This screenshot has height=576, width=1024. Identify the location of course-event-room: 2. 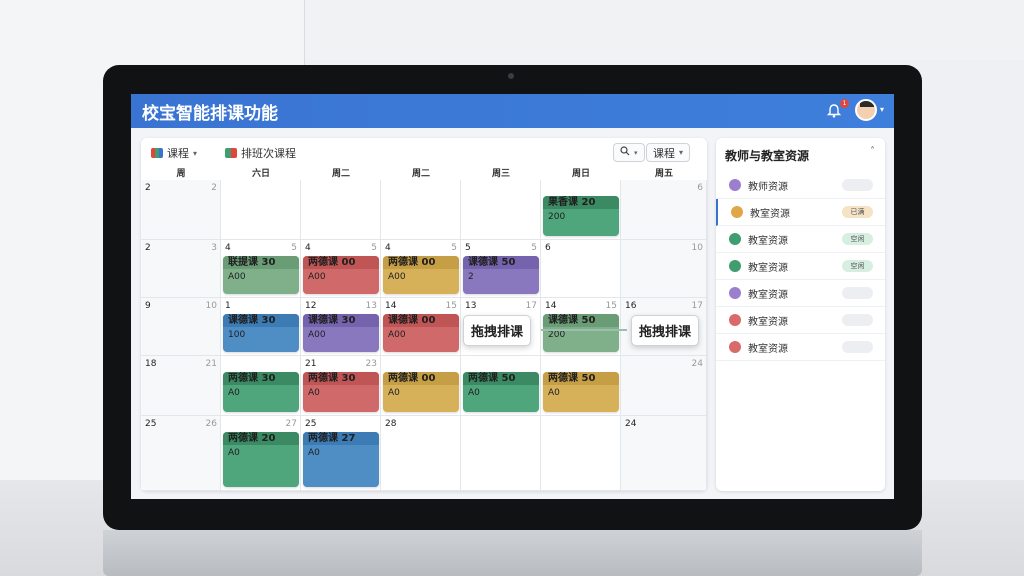
(471, 277).